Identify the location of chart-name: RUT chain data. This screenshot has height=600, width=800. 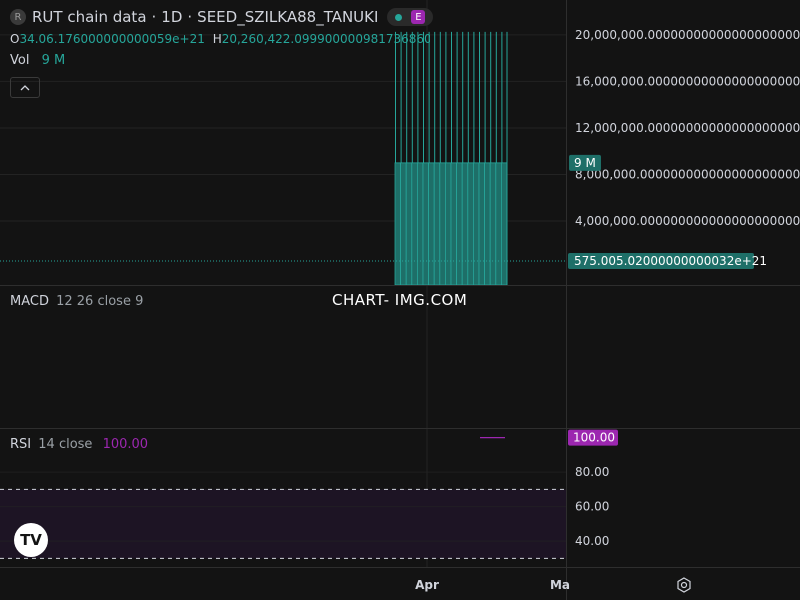
(89, 17).